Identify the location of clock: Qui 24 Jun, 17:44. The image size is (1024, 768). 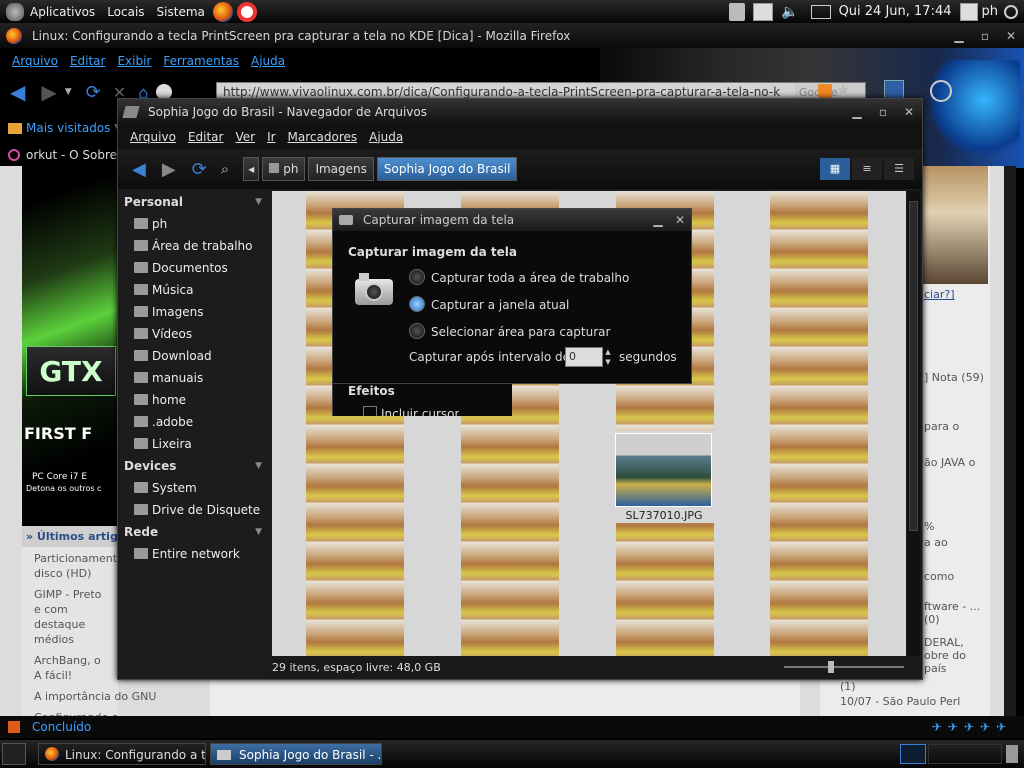
(895, 11).